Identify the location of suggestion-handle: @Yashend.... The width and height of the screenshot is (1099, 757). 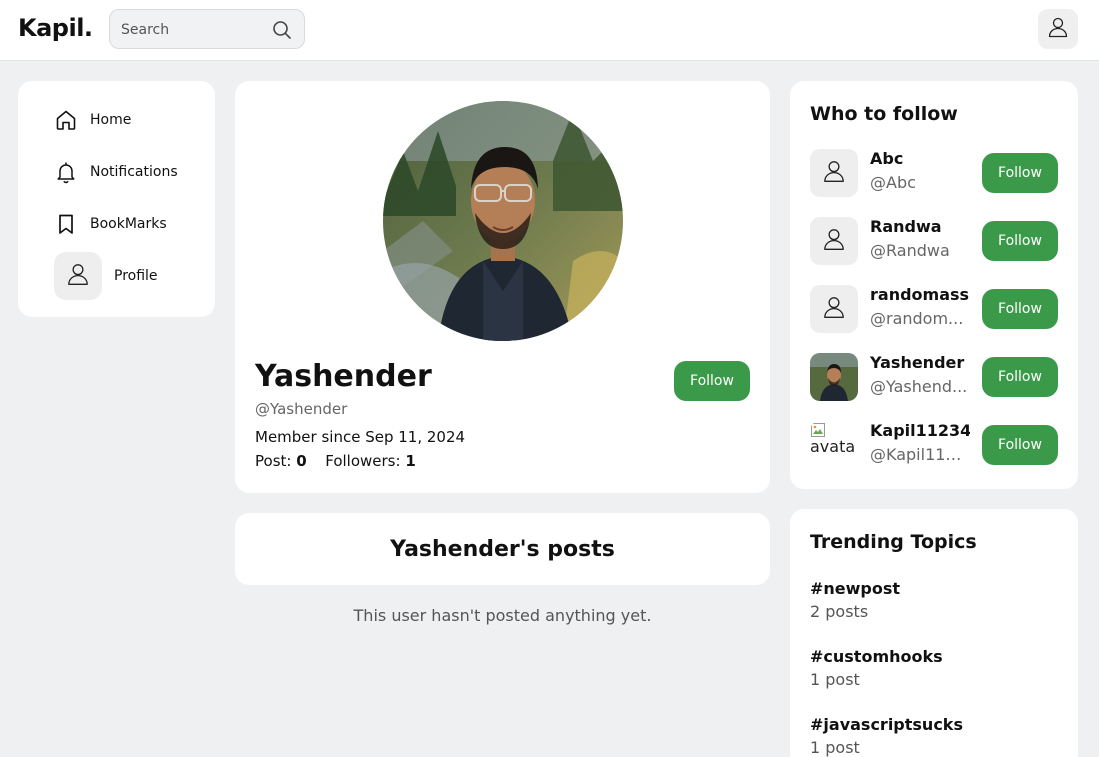
(919, 386).